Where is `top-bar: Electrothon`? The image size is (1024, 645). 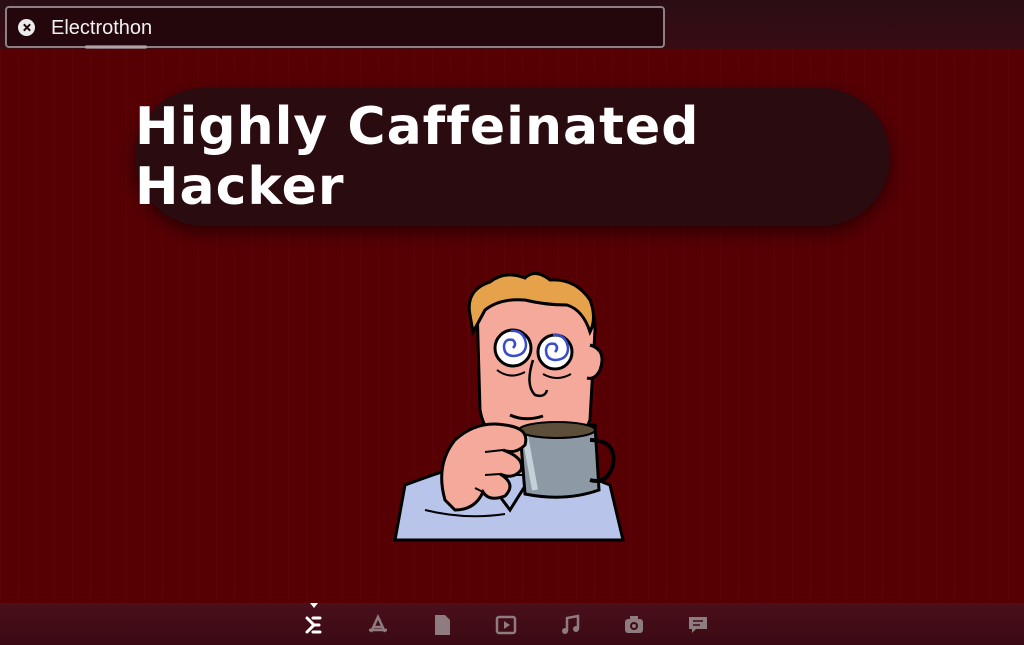 top-bar: Electrothon is located at coordinates (512, 25).